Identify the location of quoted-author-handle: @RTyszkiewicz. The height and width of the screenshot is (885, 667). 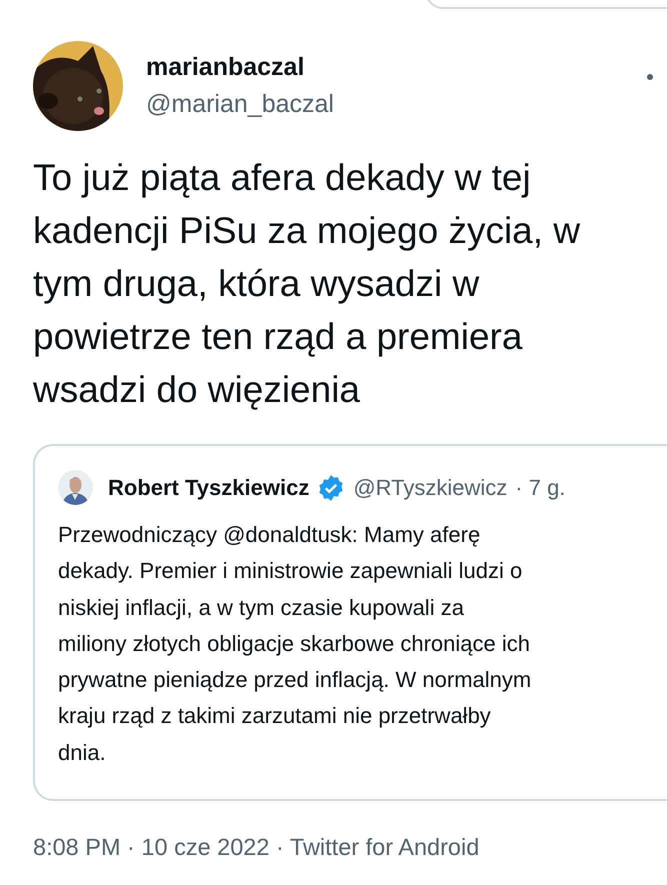
(430, 487).